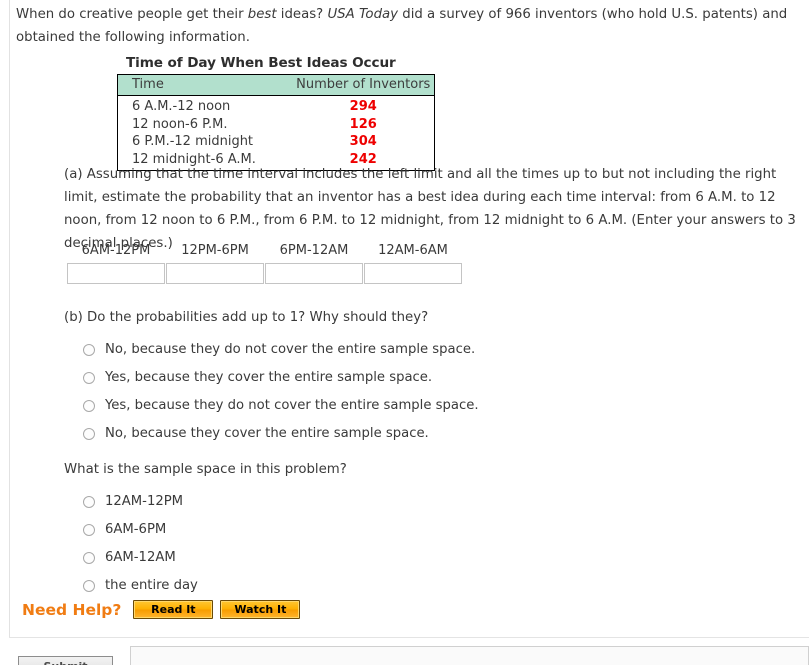 The width and height of the screenshot is (809, 665). I want to click on sample-space-option-label-1: 12AM-12PM, so click(144, 501).